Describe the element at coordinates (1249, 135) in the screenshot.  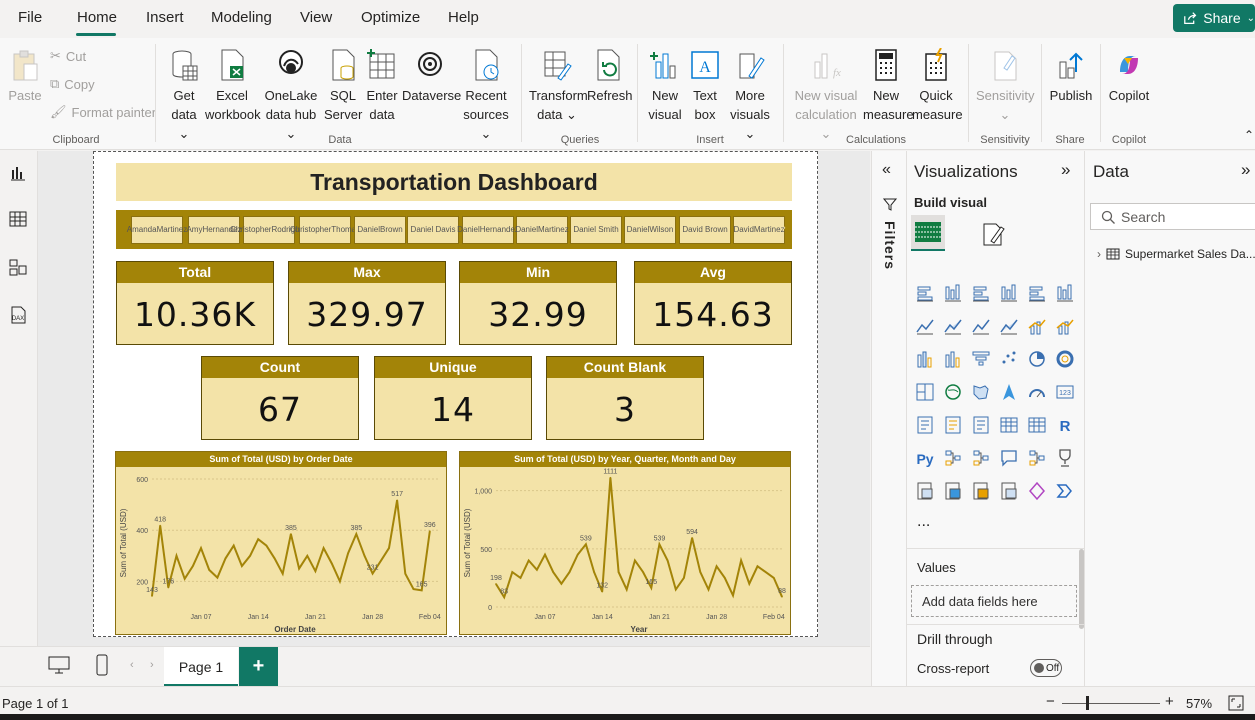
I see `collapse-ribbon-icon: ⌃` at that location.